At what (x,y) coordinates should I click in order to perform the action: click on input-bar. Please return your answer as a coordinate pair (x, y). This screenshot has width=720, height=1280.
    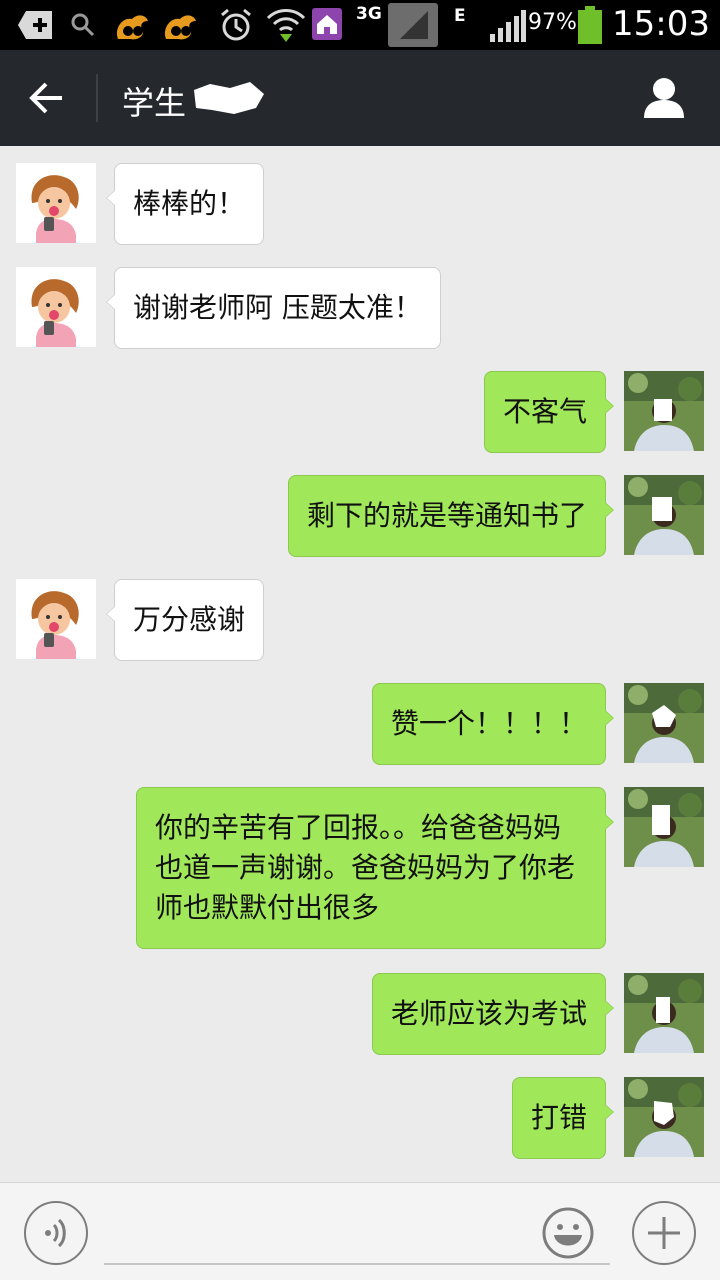
    Looking at the image, I should click on (360, 1231).